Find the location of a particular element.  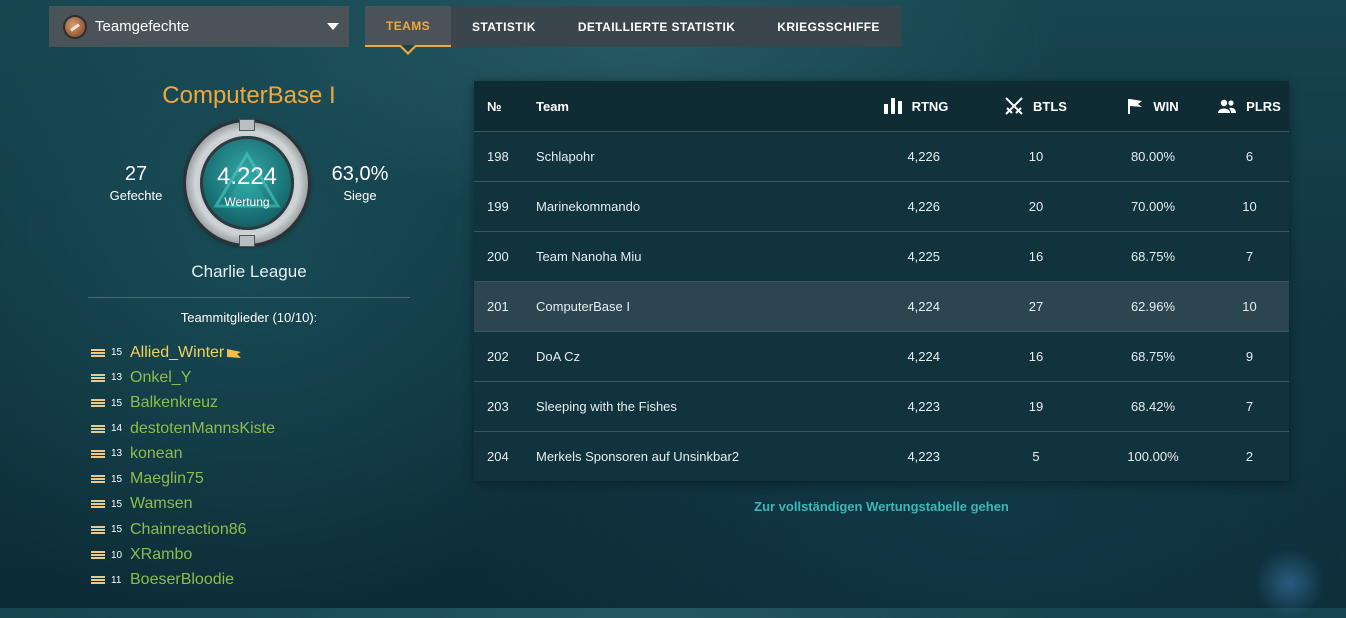

team-name: ComputerBase I is located at coordinates (249, 95).